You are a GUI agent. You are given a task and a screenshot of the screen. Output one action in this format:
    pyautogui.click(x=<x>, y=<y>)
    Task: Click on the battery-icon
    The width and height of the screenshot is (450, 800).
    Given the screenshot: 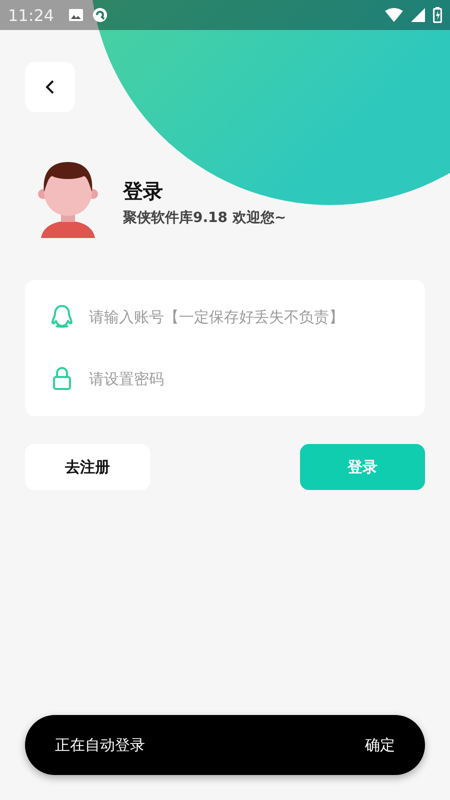 What is the action you would take?
    pyautogui.click(x=437, y=15)
    